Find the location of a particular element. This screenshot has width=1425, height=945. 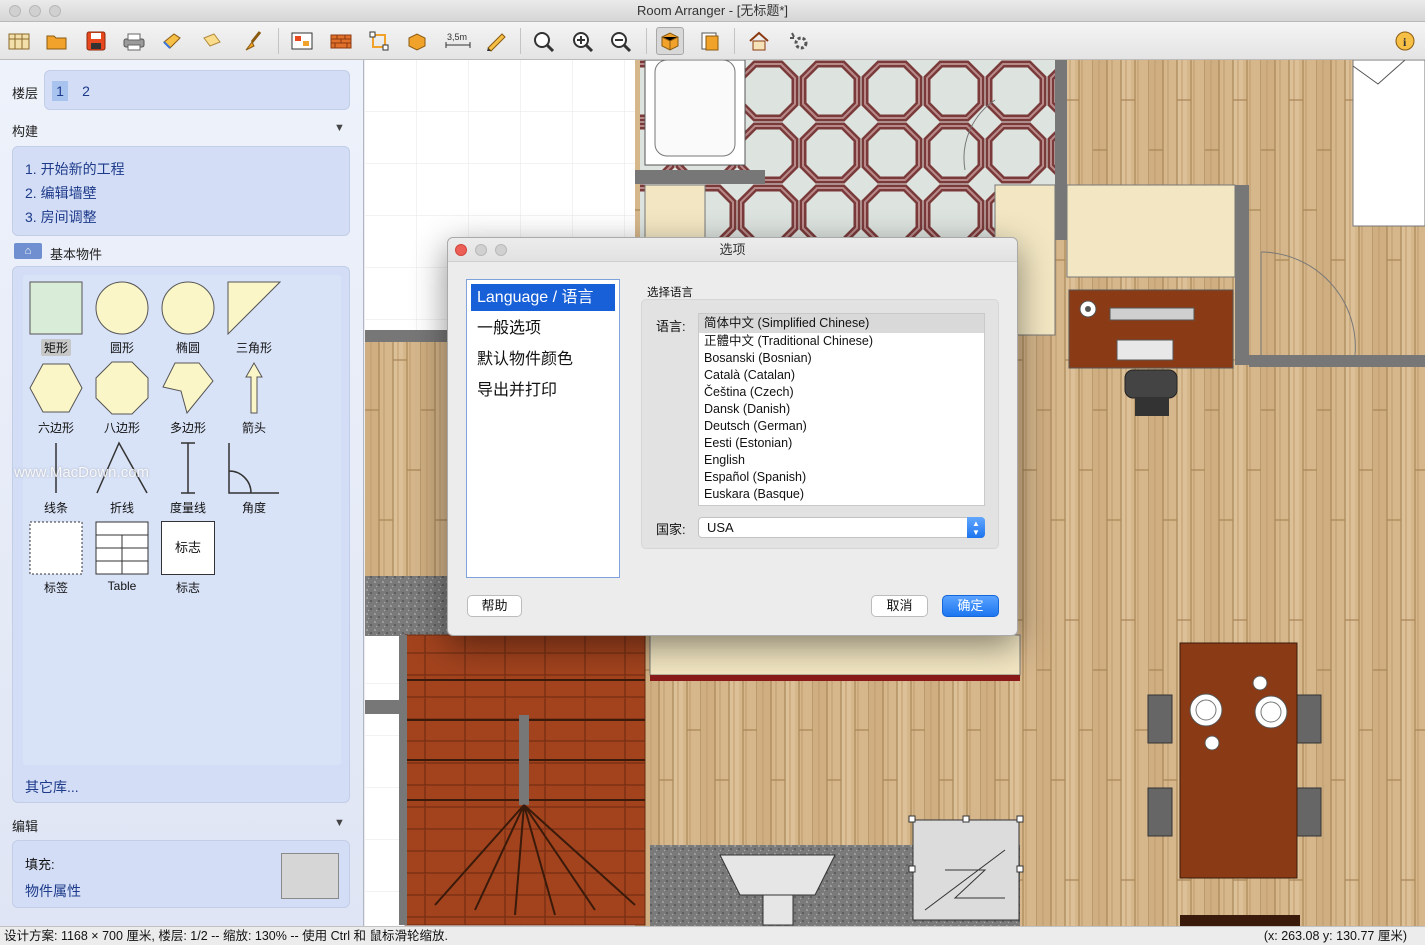

object-properties-link: 物件属性 is located at coordinates (53, 891).